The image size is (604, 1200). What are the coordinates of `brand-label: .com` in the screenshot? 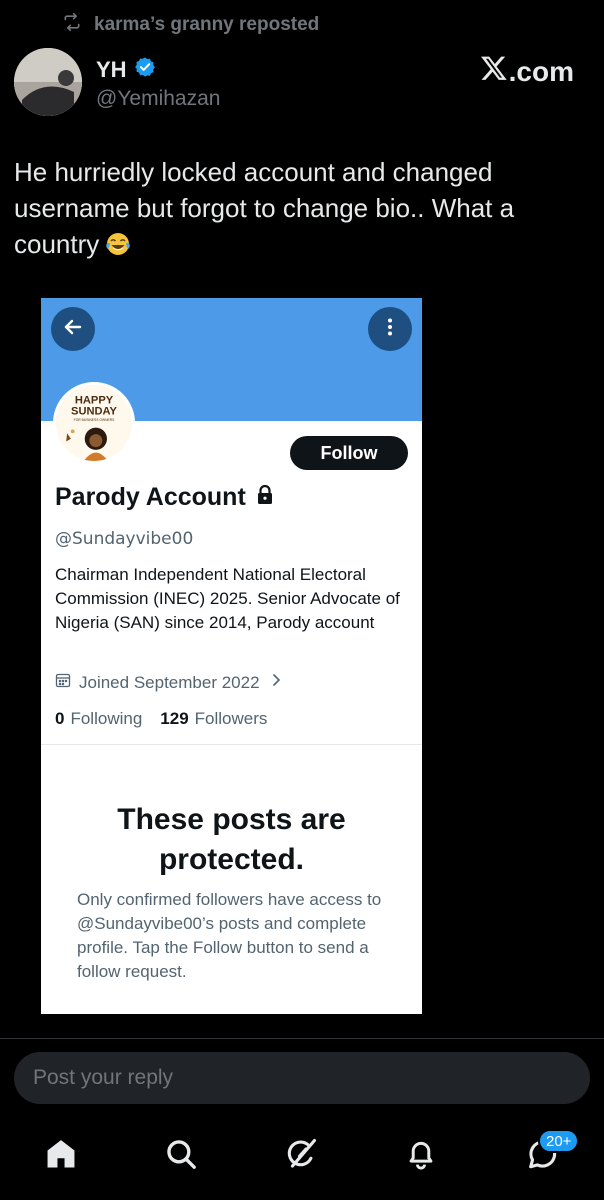 It's located at (541, 71).